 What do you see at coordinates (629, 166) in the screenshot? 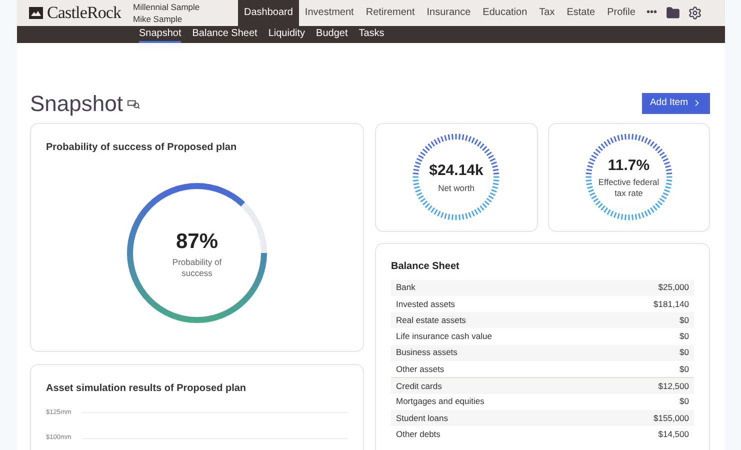
I see `stat-value: 11.7%` at bounding box center [629, 166].